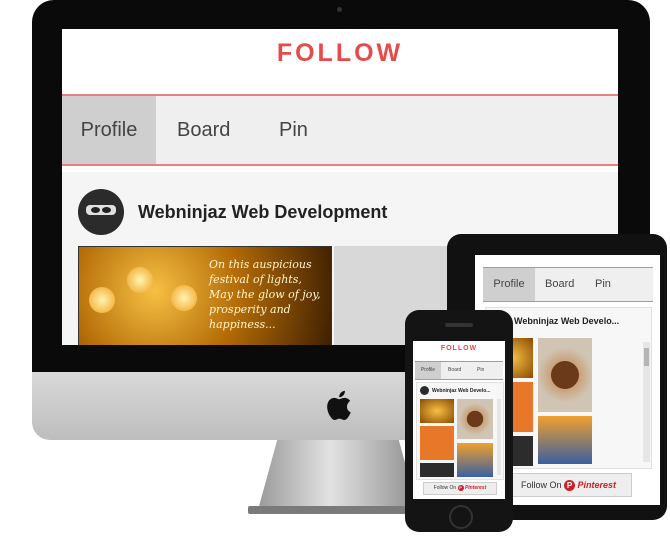  I want to click on tablet-follow-on-pinterest-button: Follow On P Pinterest, so click(568, 485).